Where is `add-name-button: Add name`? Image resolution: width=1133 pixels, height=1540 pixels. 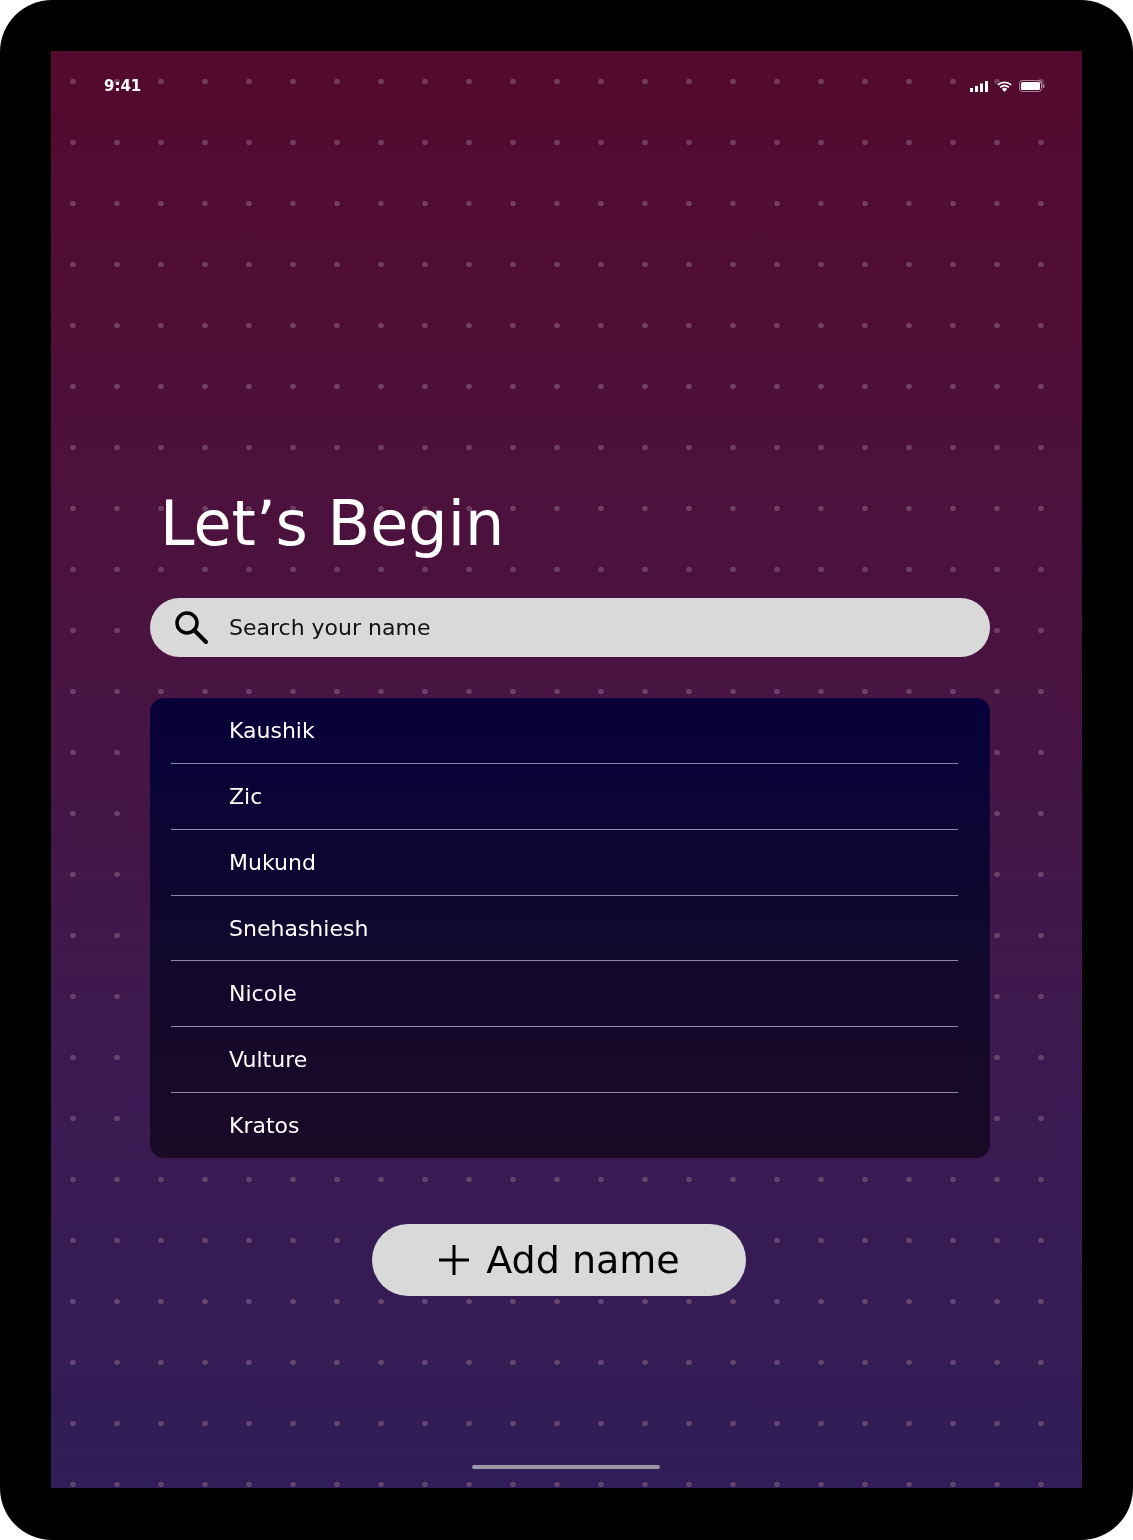 add-name-button: Add name is located at coordinates (559, 1260).